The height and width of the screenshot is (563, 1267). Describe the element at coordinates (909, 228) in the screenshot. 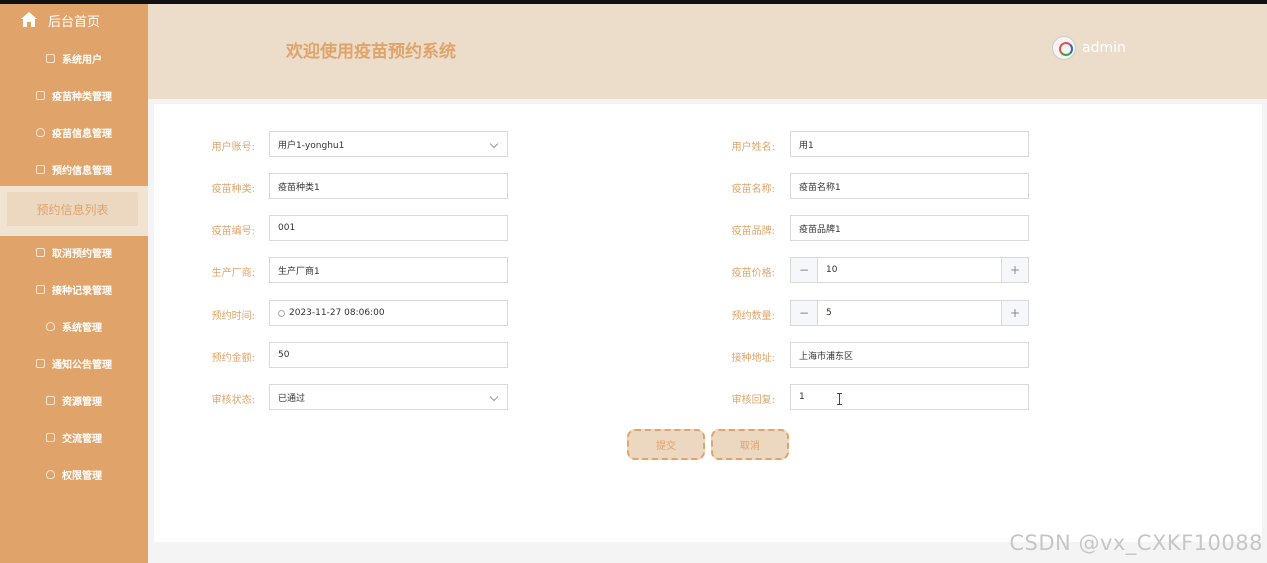

I see `vaccine-brand-input: 疫苗品牌1` at that location.